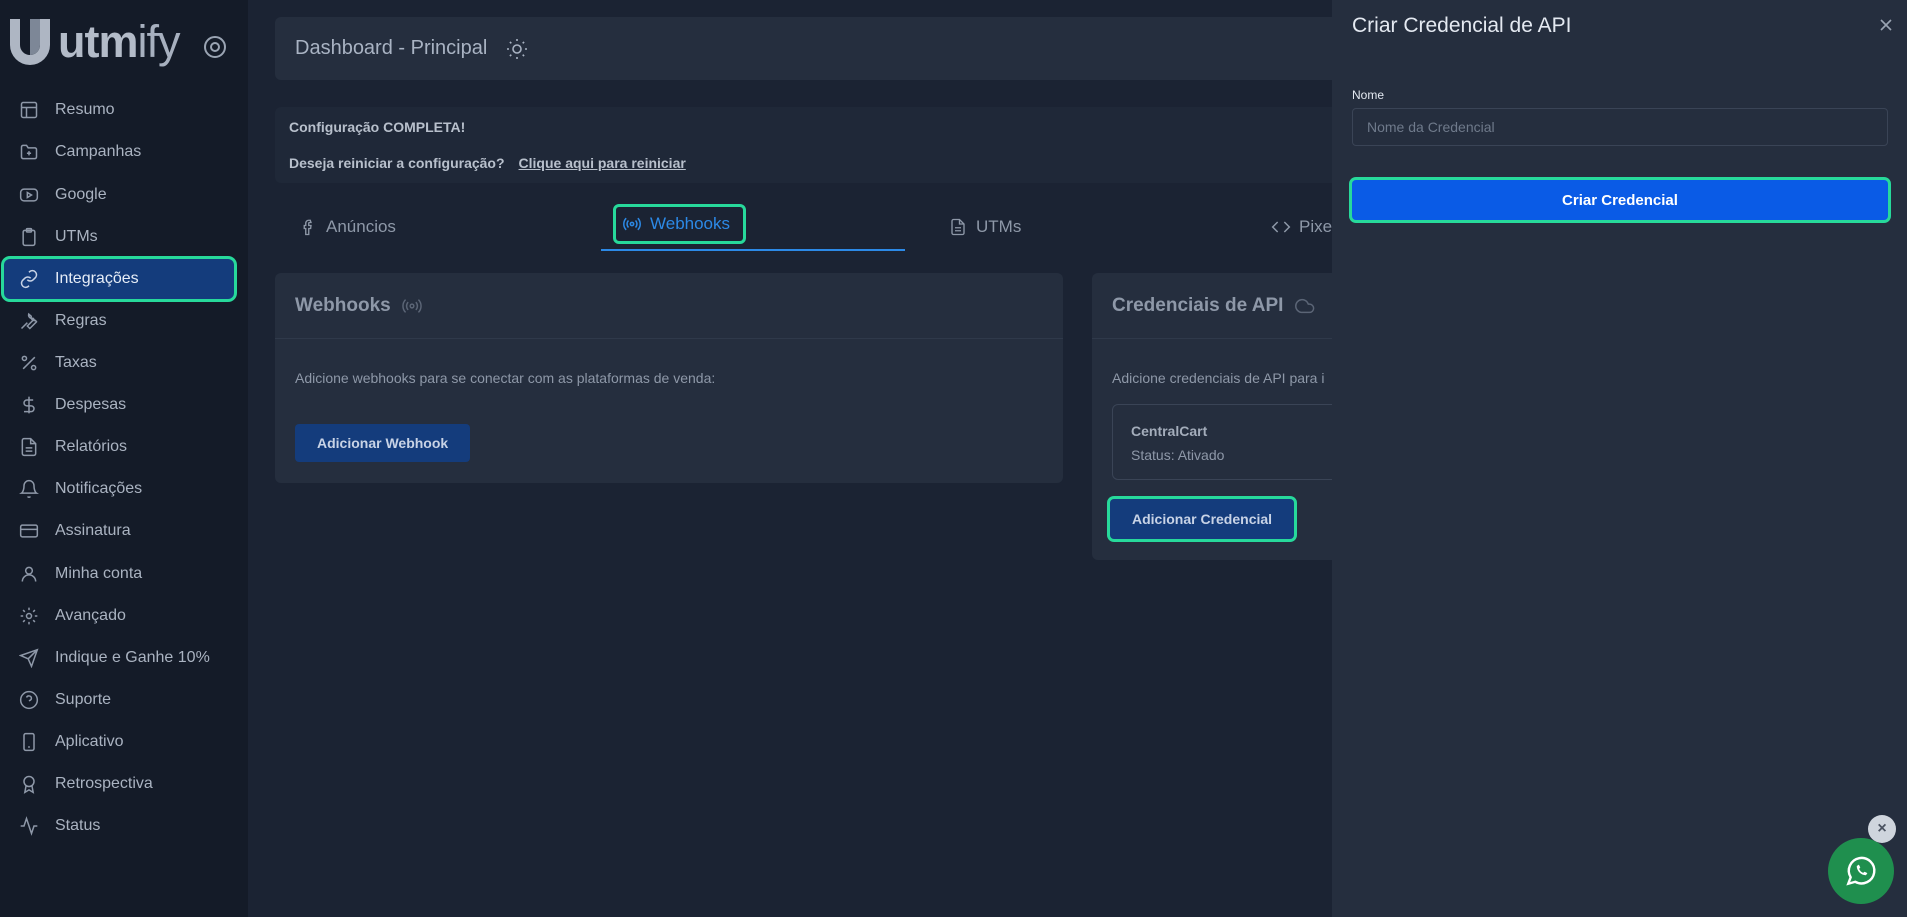  What do you see at coordinates (76, 236) in the screenshot?
I see `sidebar-item-label: UTMs` at bounding box center [76, 236].